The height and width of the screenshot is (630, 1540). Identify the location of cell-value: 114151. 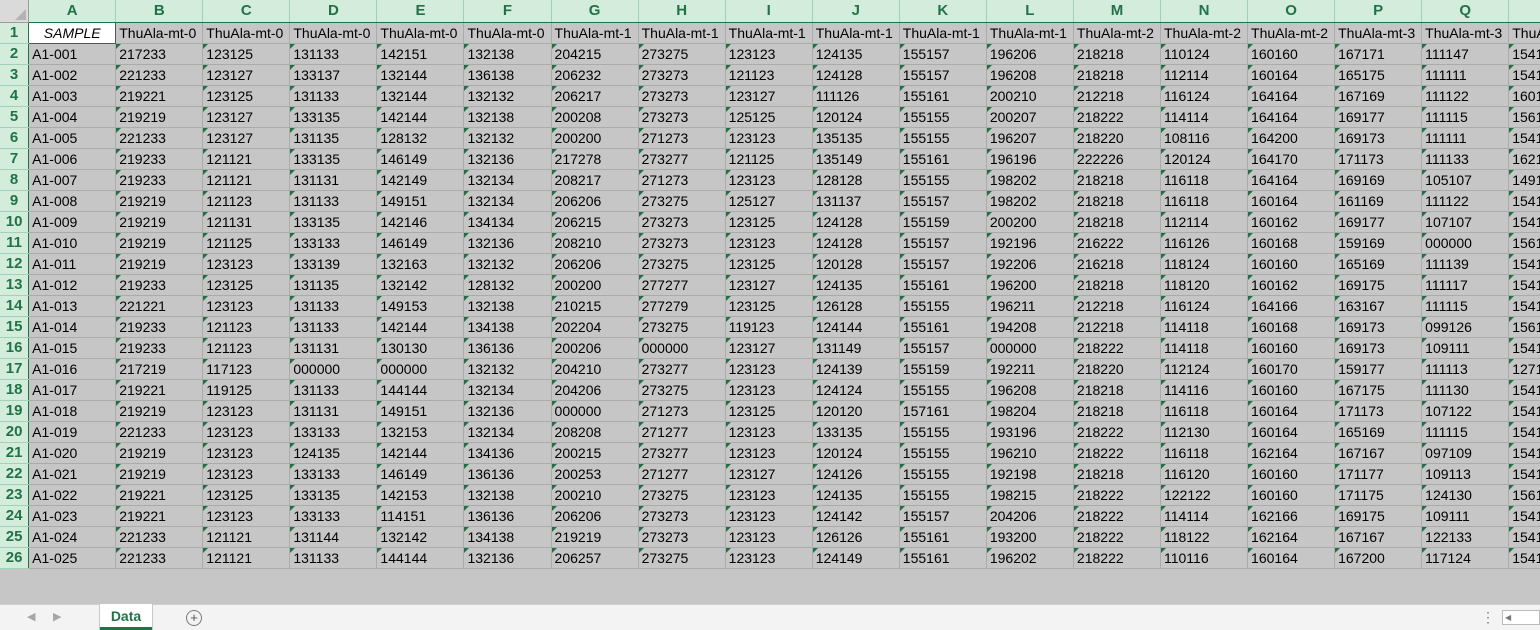
(420, 516).